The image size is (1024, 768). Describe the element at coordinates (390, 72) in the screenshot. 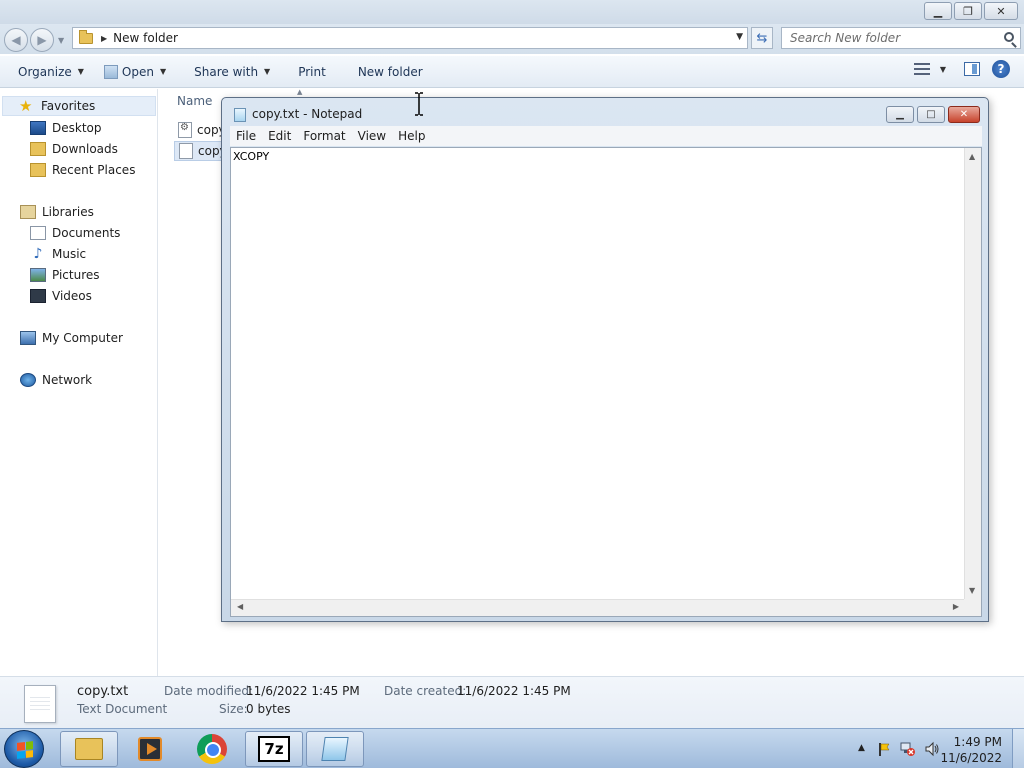

I see `new-folder-button: New folder` at that location.